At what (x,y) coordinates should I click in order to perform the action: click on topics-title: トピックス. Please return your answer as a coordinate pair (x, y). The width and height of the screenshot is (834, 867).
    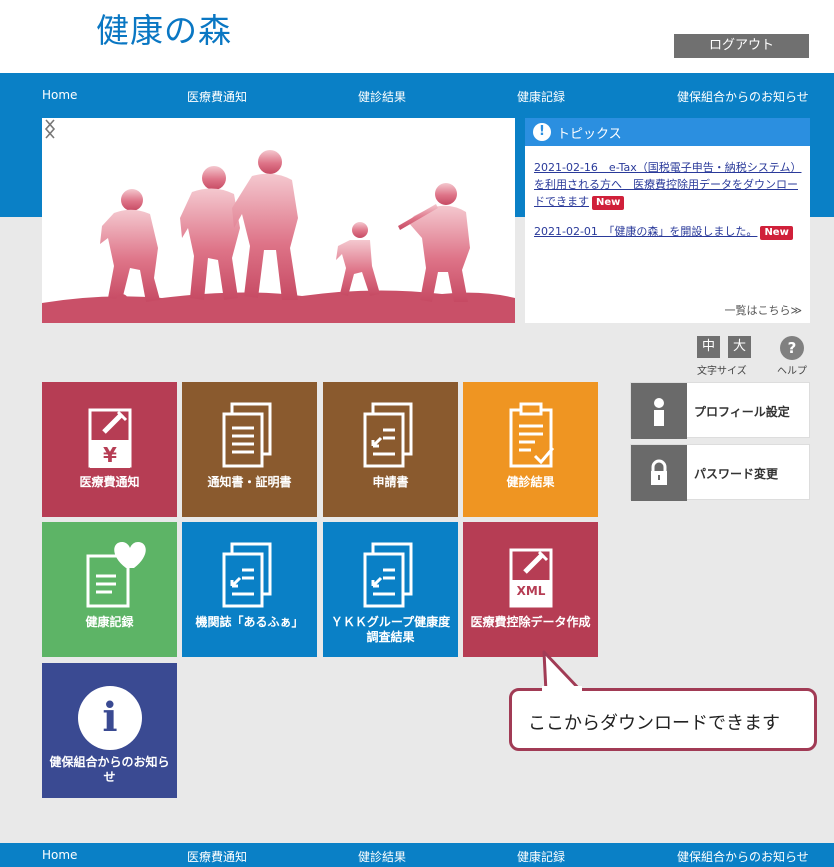
    Looking at the image, I should click on (589, 134).